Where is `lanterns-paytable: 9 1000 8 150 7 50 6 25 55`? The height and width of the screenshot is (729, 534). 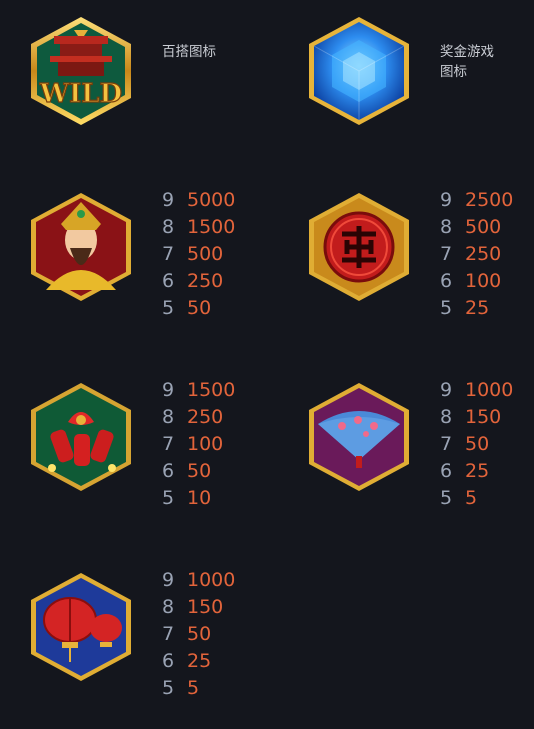
lanterns-paytable: 9 1000 8 150 7 50 6 25 55 is located at coordinates (198, 634).